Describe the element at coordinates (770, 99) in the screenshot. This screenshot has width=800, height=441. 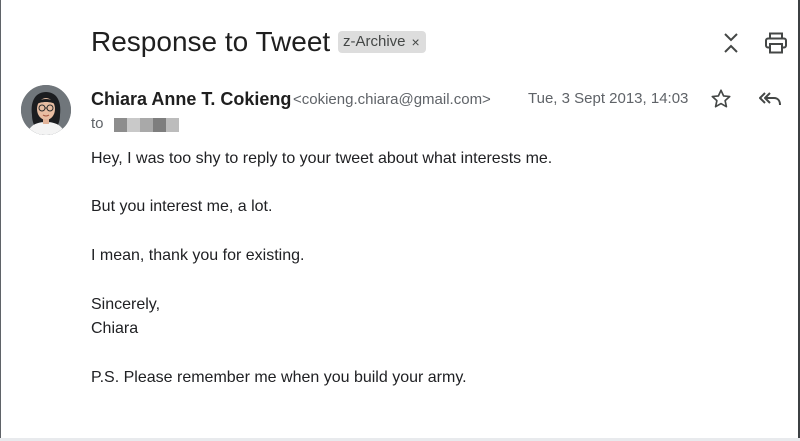
I see `reply-all-icon` at that location.